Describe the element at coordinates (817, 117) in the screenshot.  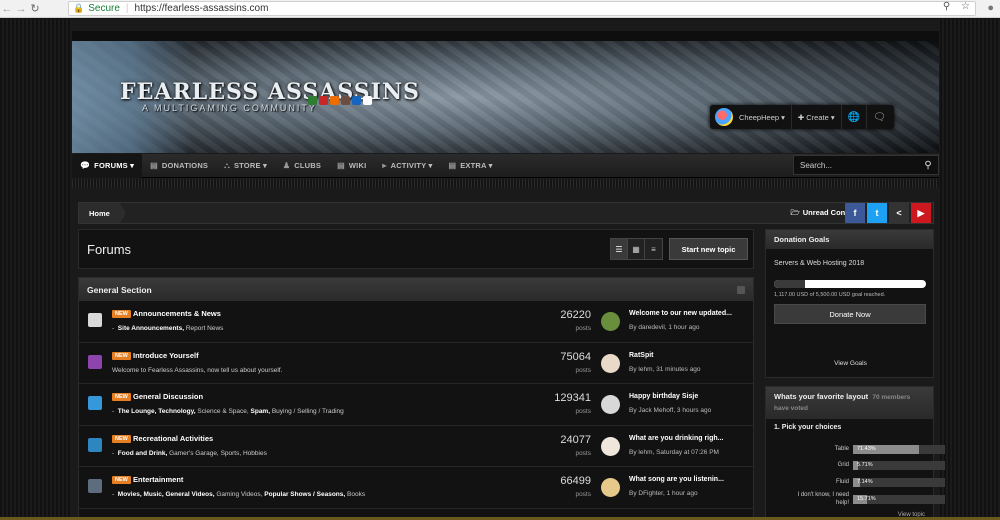
I see `create-menu: ✚ Create ▾` at that location.